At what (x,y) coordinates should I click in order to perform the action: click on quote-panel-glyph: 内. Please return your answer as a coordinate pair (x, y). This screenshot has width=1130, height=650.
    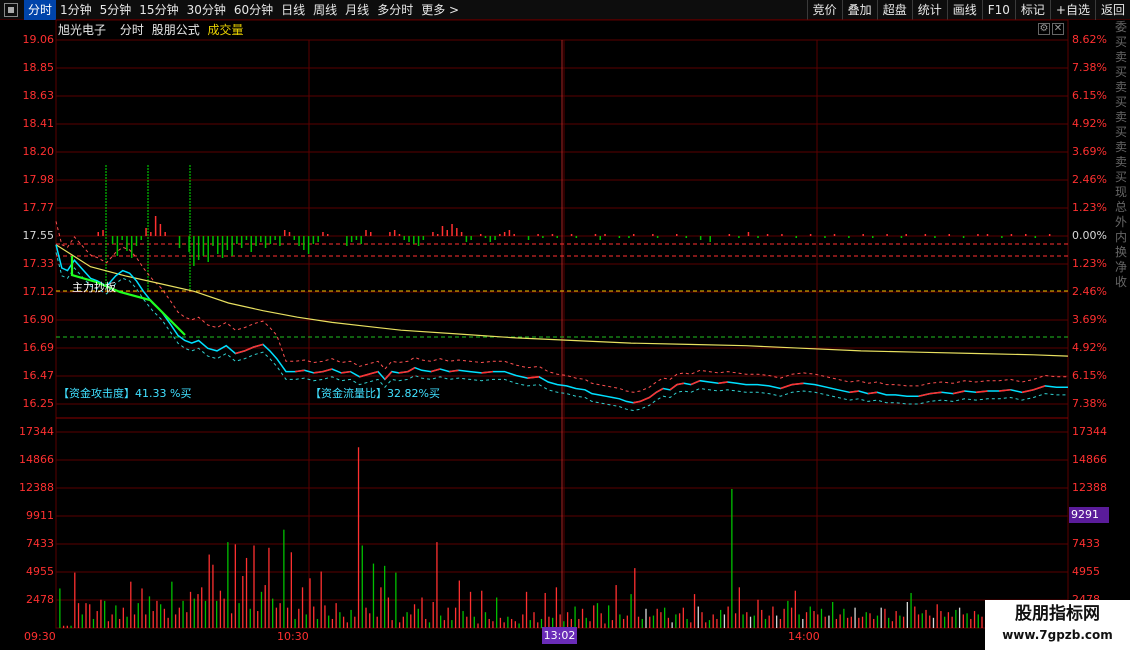
    Looking at the image, I should click on (1120, 237).